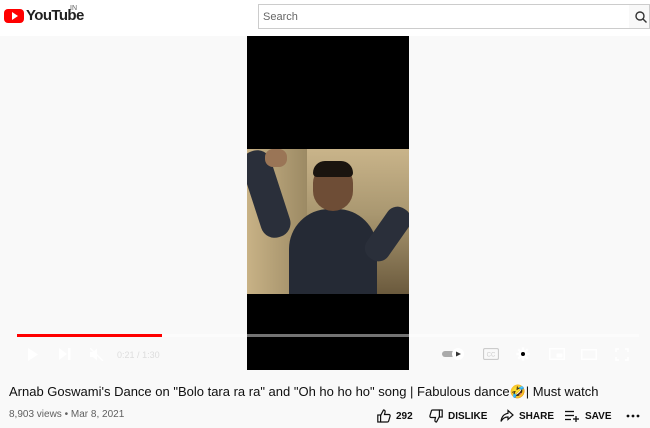 The width and height of the screenshot is (650, 428). I want to click on time-current: 0:21, so click(126, 355).